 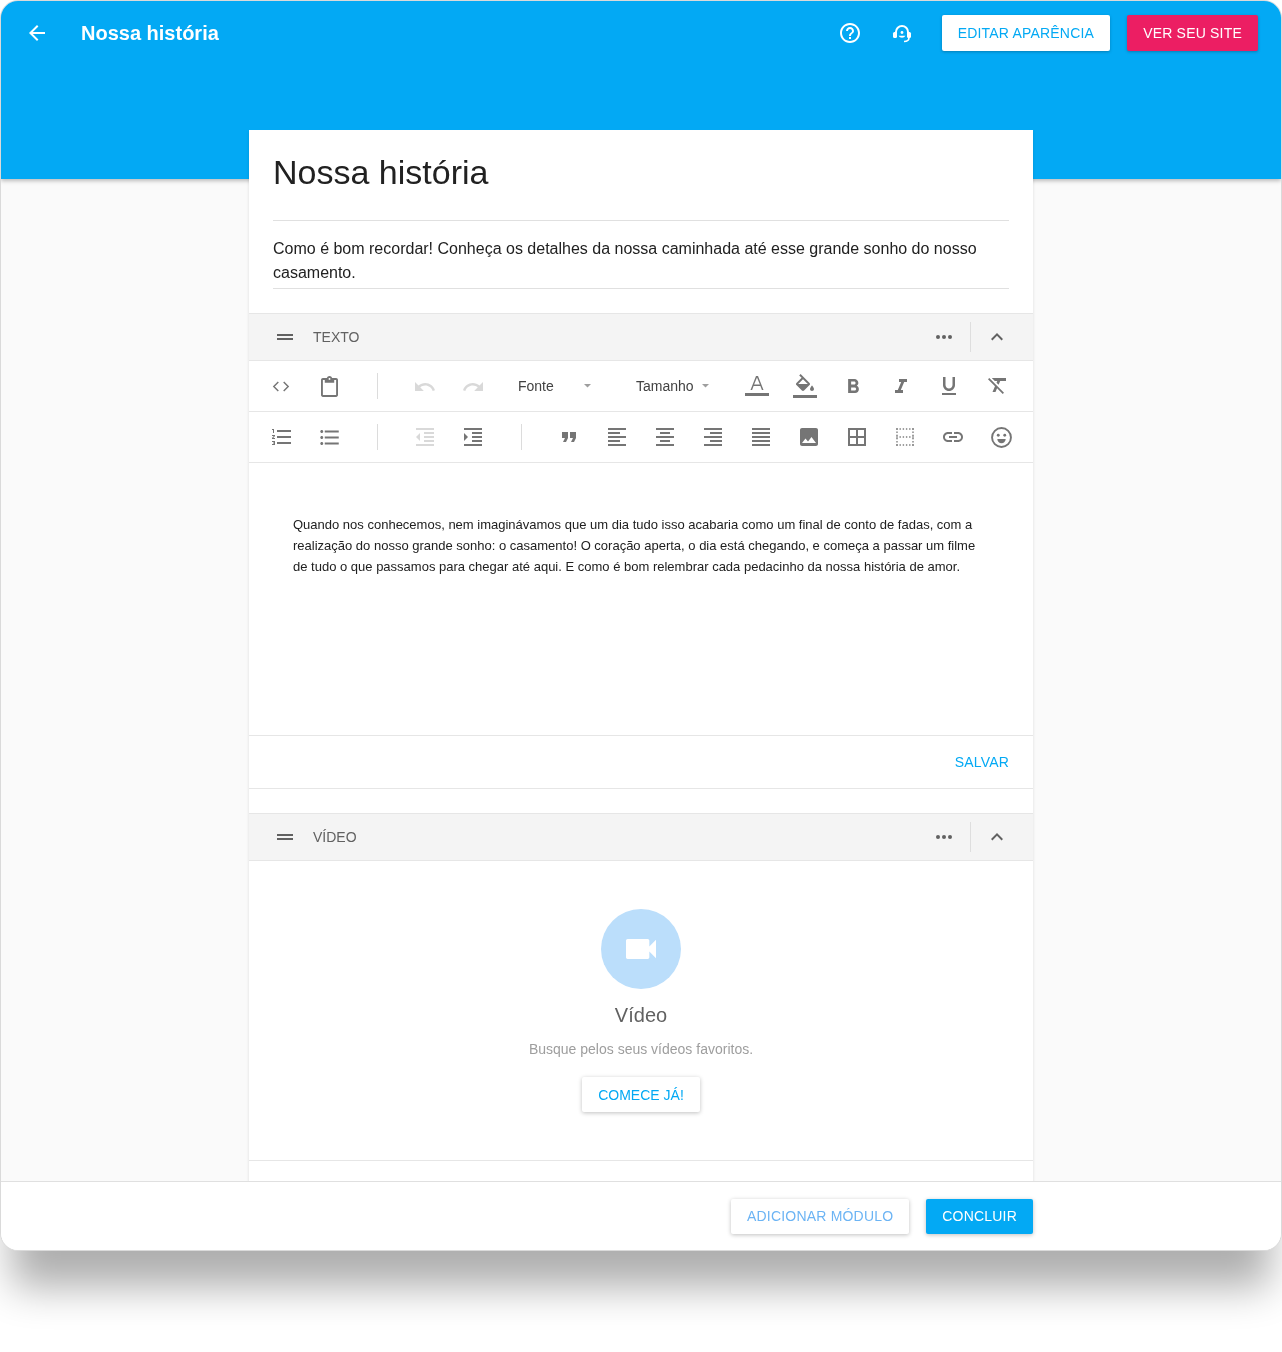 What do you see at coordinates (37, 33) in the screenshot?
I see `back-arrow-icon` at bounding box center [37, 33].